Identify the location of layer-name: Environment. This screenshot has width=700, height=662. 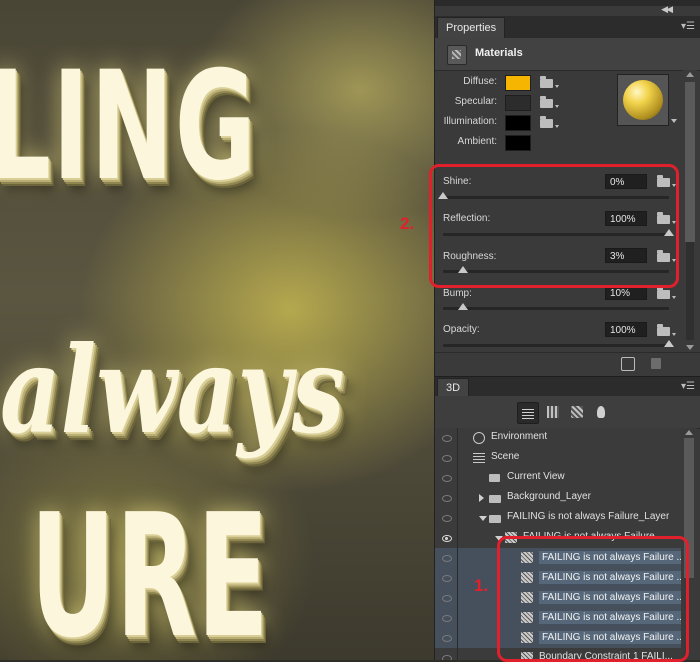
(519, 436).